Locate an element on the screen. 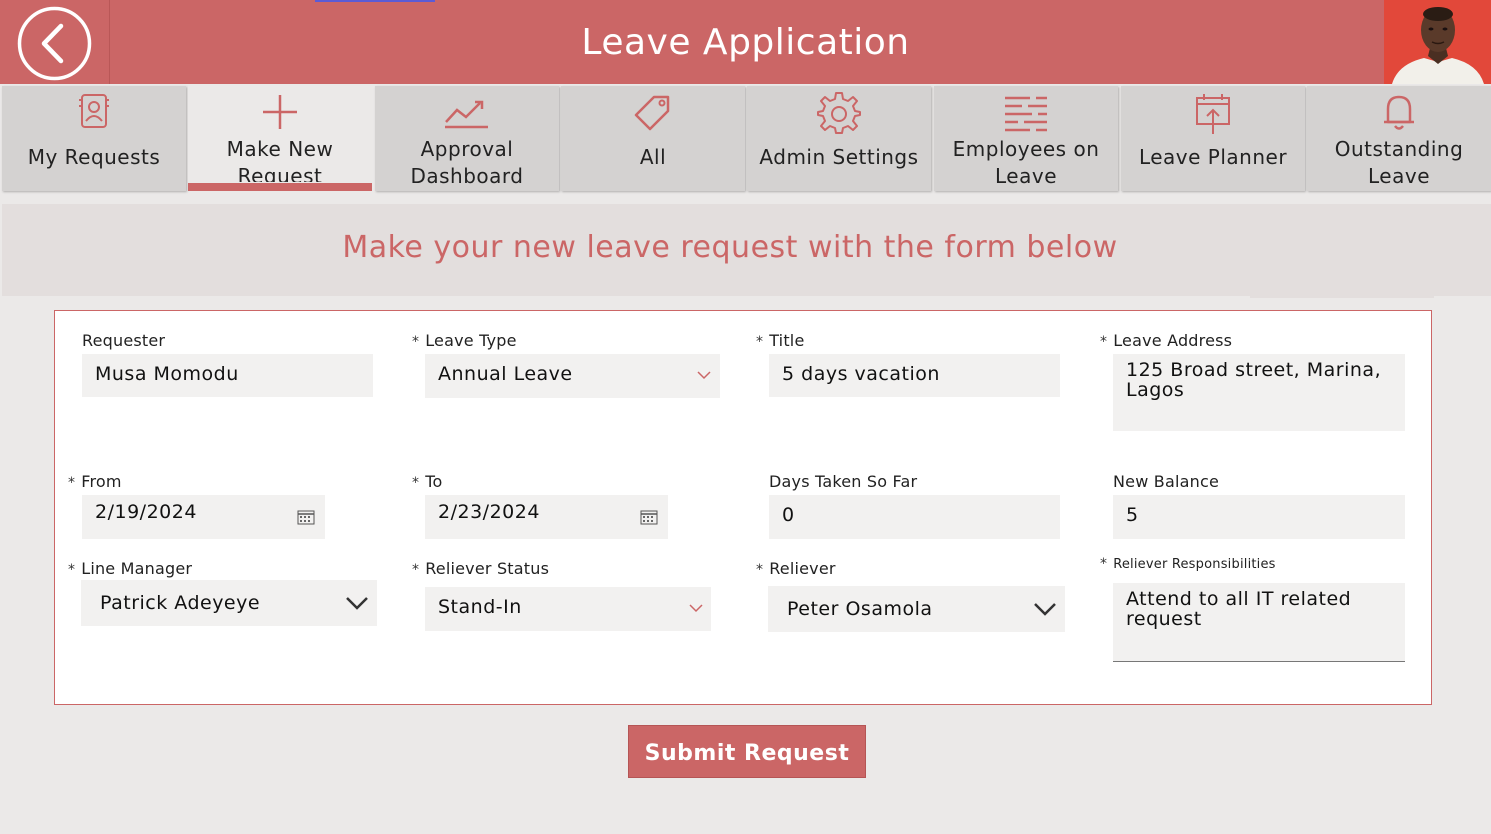 This screenshot has width=1491, height=834. line-manager-value: Patrick Adeyeye is located at coordinates (180, 603).